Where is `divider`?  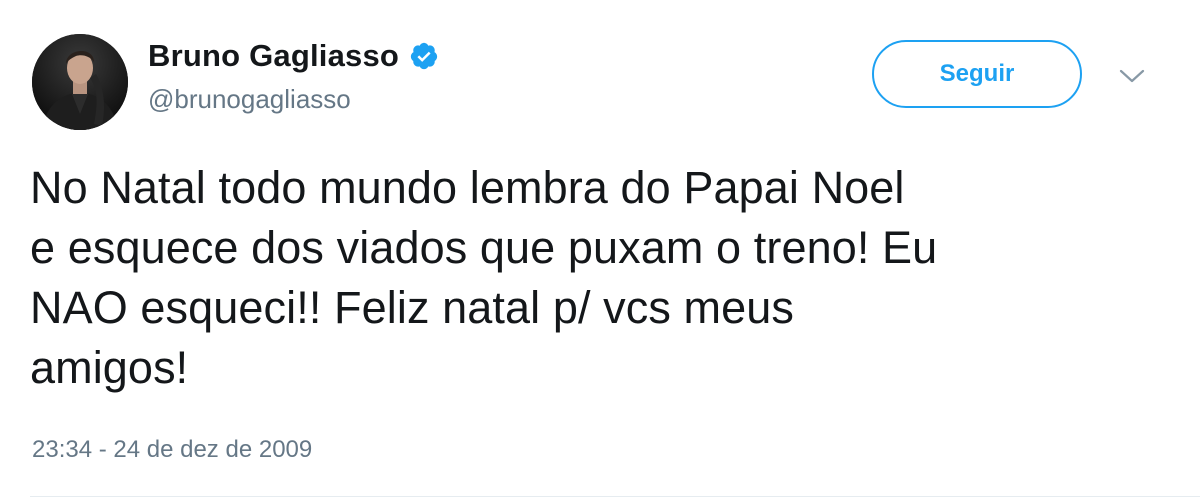 divider is located at coordinates (615, 496).